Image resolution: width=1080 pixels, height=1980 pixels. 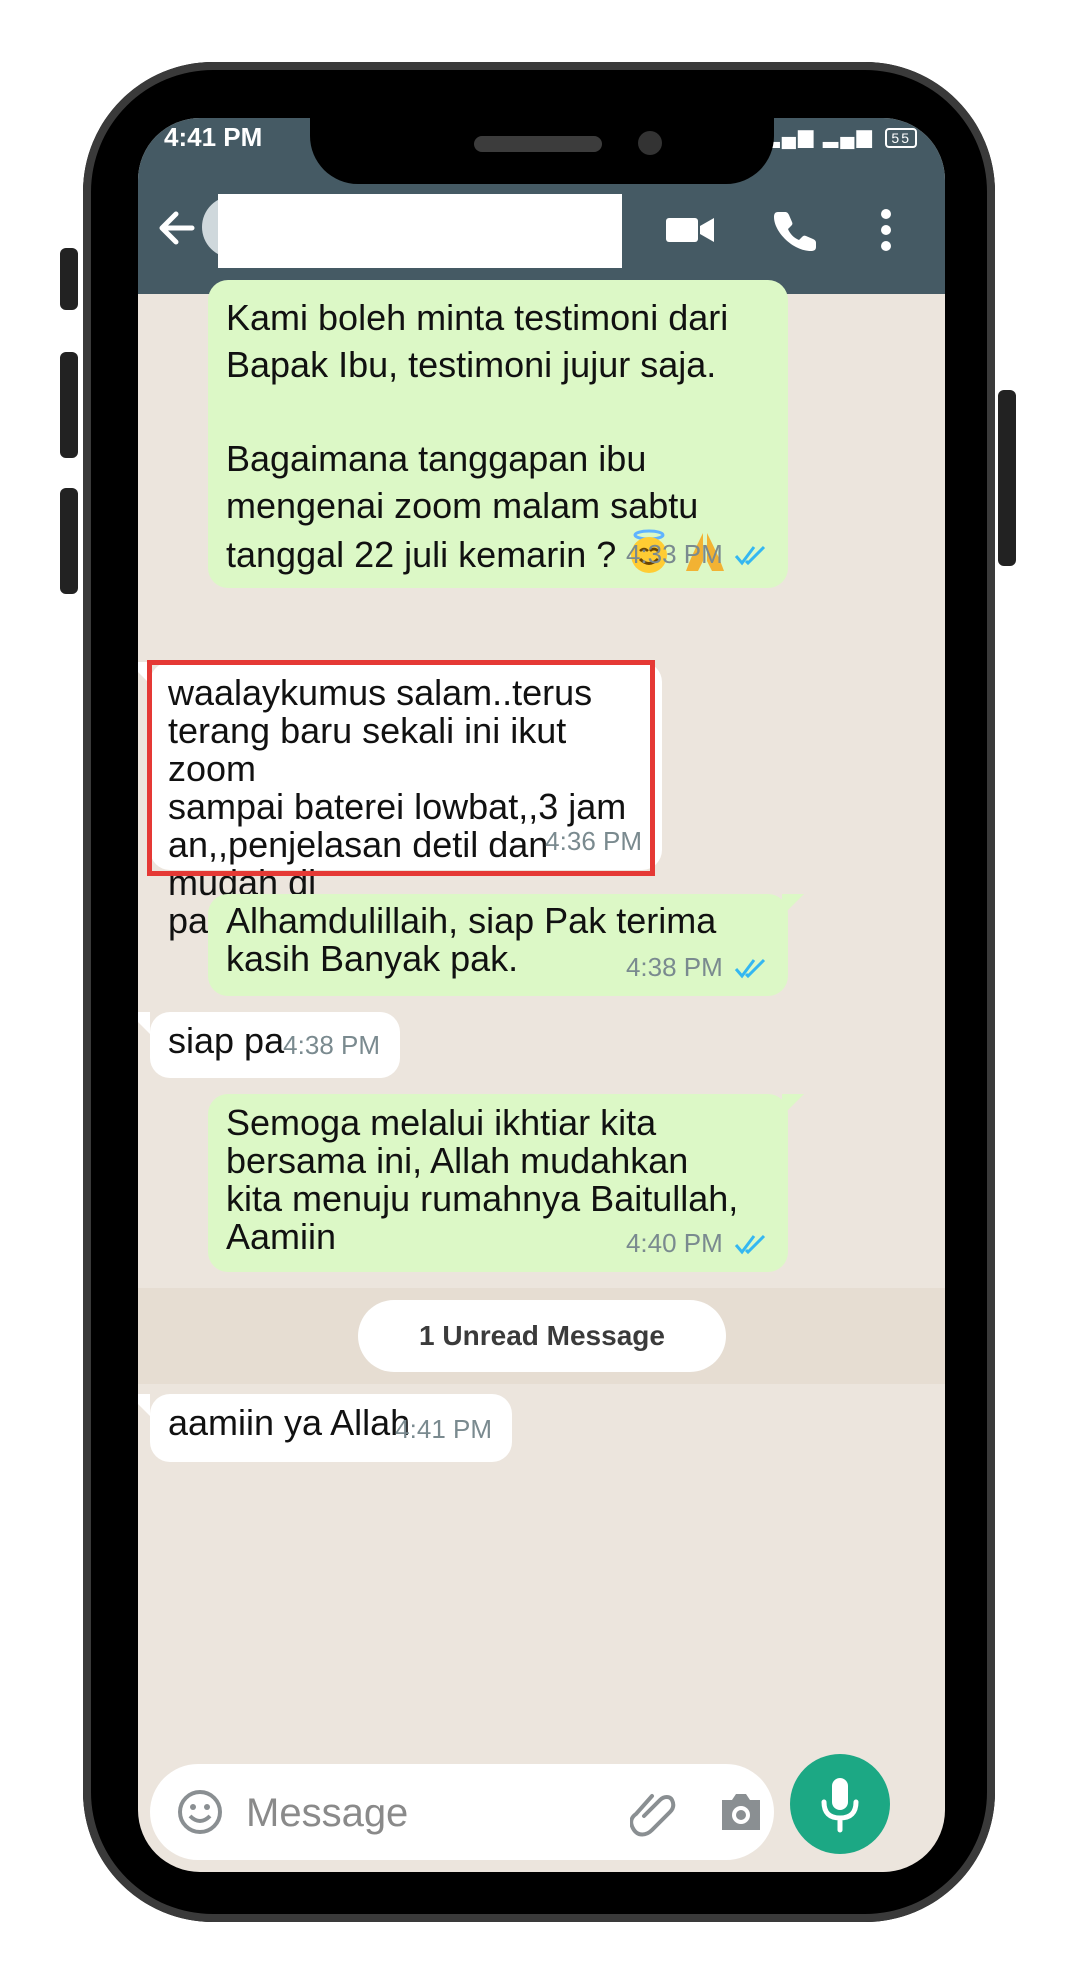 I want to click on contact-name-redacted, so click(x=420, y=231).